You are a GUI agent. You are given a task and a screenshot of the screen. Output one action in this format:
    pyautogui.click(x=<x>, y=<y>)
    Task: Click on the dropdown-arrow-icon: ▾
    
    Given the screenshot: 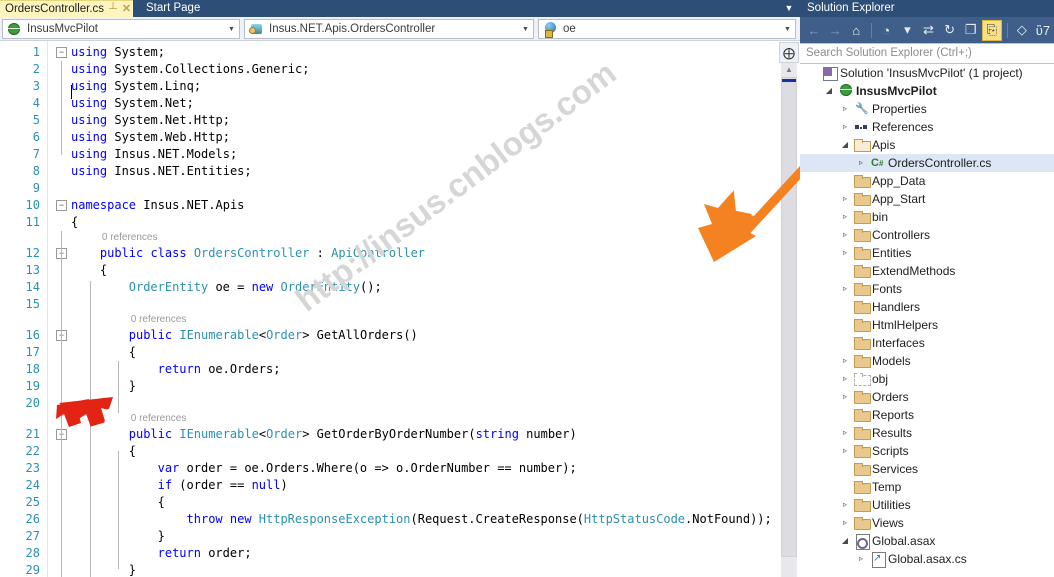 What is the action you would take?
    pyautogui.click(x=907, y=30)
    